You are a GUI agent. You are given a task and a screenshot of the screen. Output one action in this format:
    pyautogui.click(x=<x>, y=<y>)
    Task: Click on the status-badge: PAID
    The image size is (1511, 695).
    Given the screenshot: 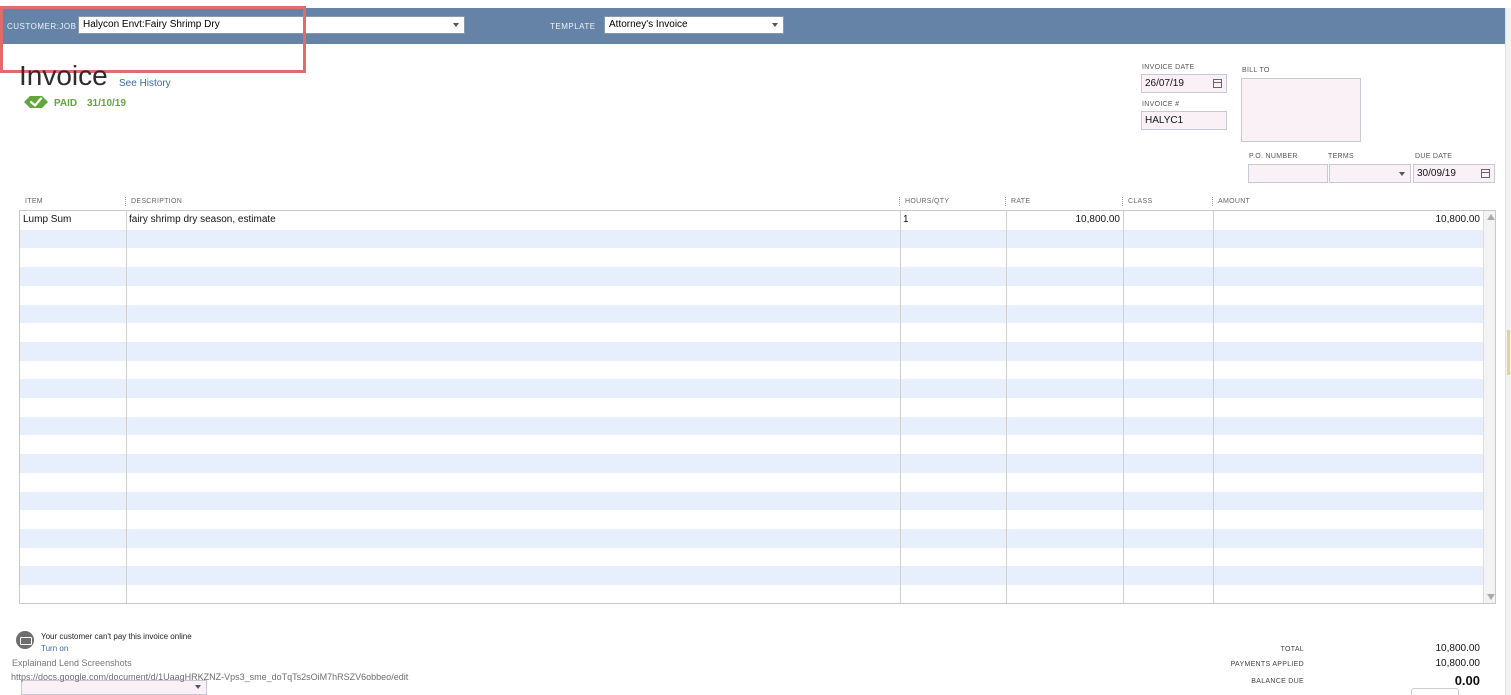 What is the action you would take?
    pyautogui.click(x=66, y=103)
    